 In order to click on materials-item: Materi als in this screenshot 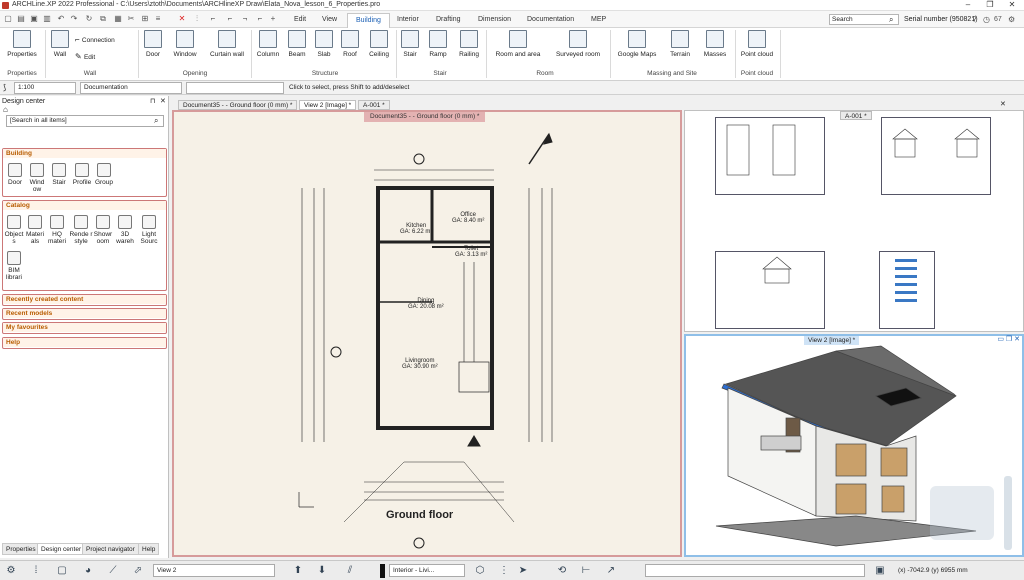, I will do `click(35, 230)`.